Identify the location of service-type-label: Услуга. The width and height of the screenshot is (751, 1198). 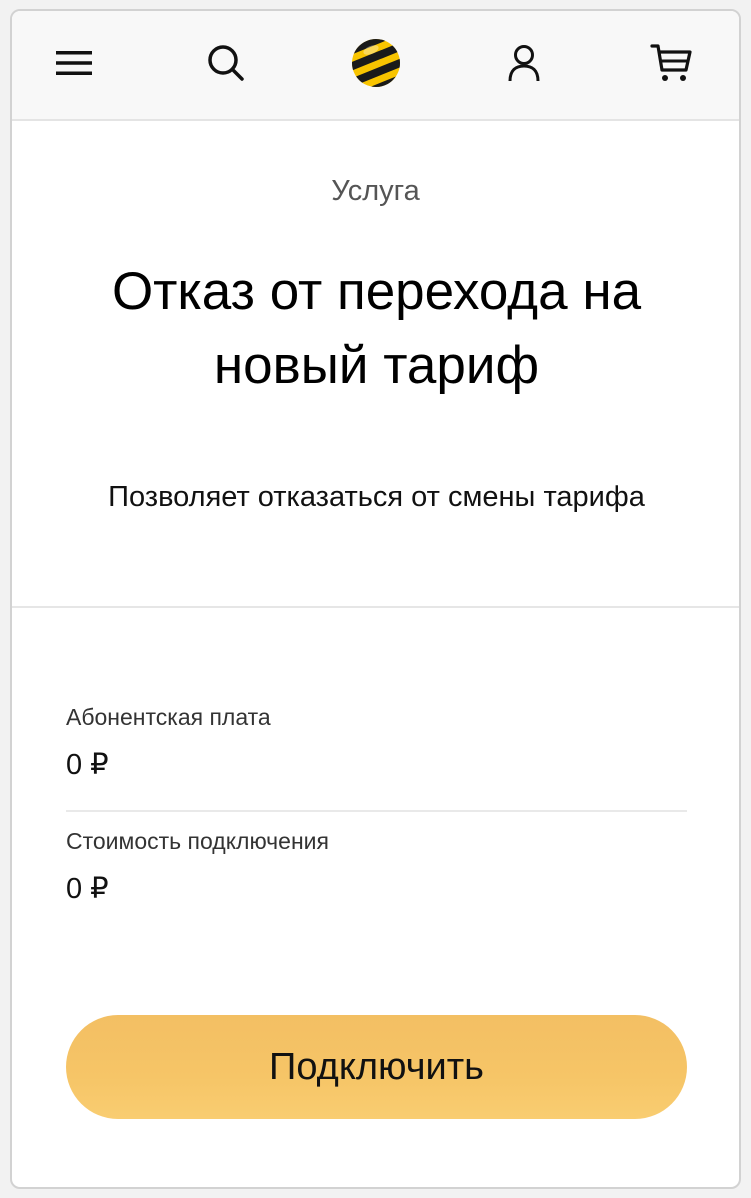
(375, 191).